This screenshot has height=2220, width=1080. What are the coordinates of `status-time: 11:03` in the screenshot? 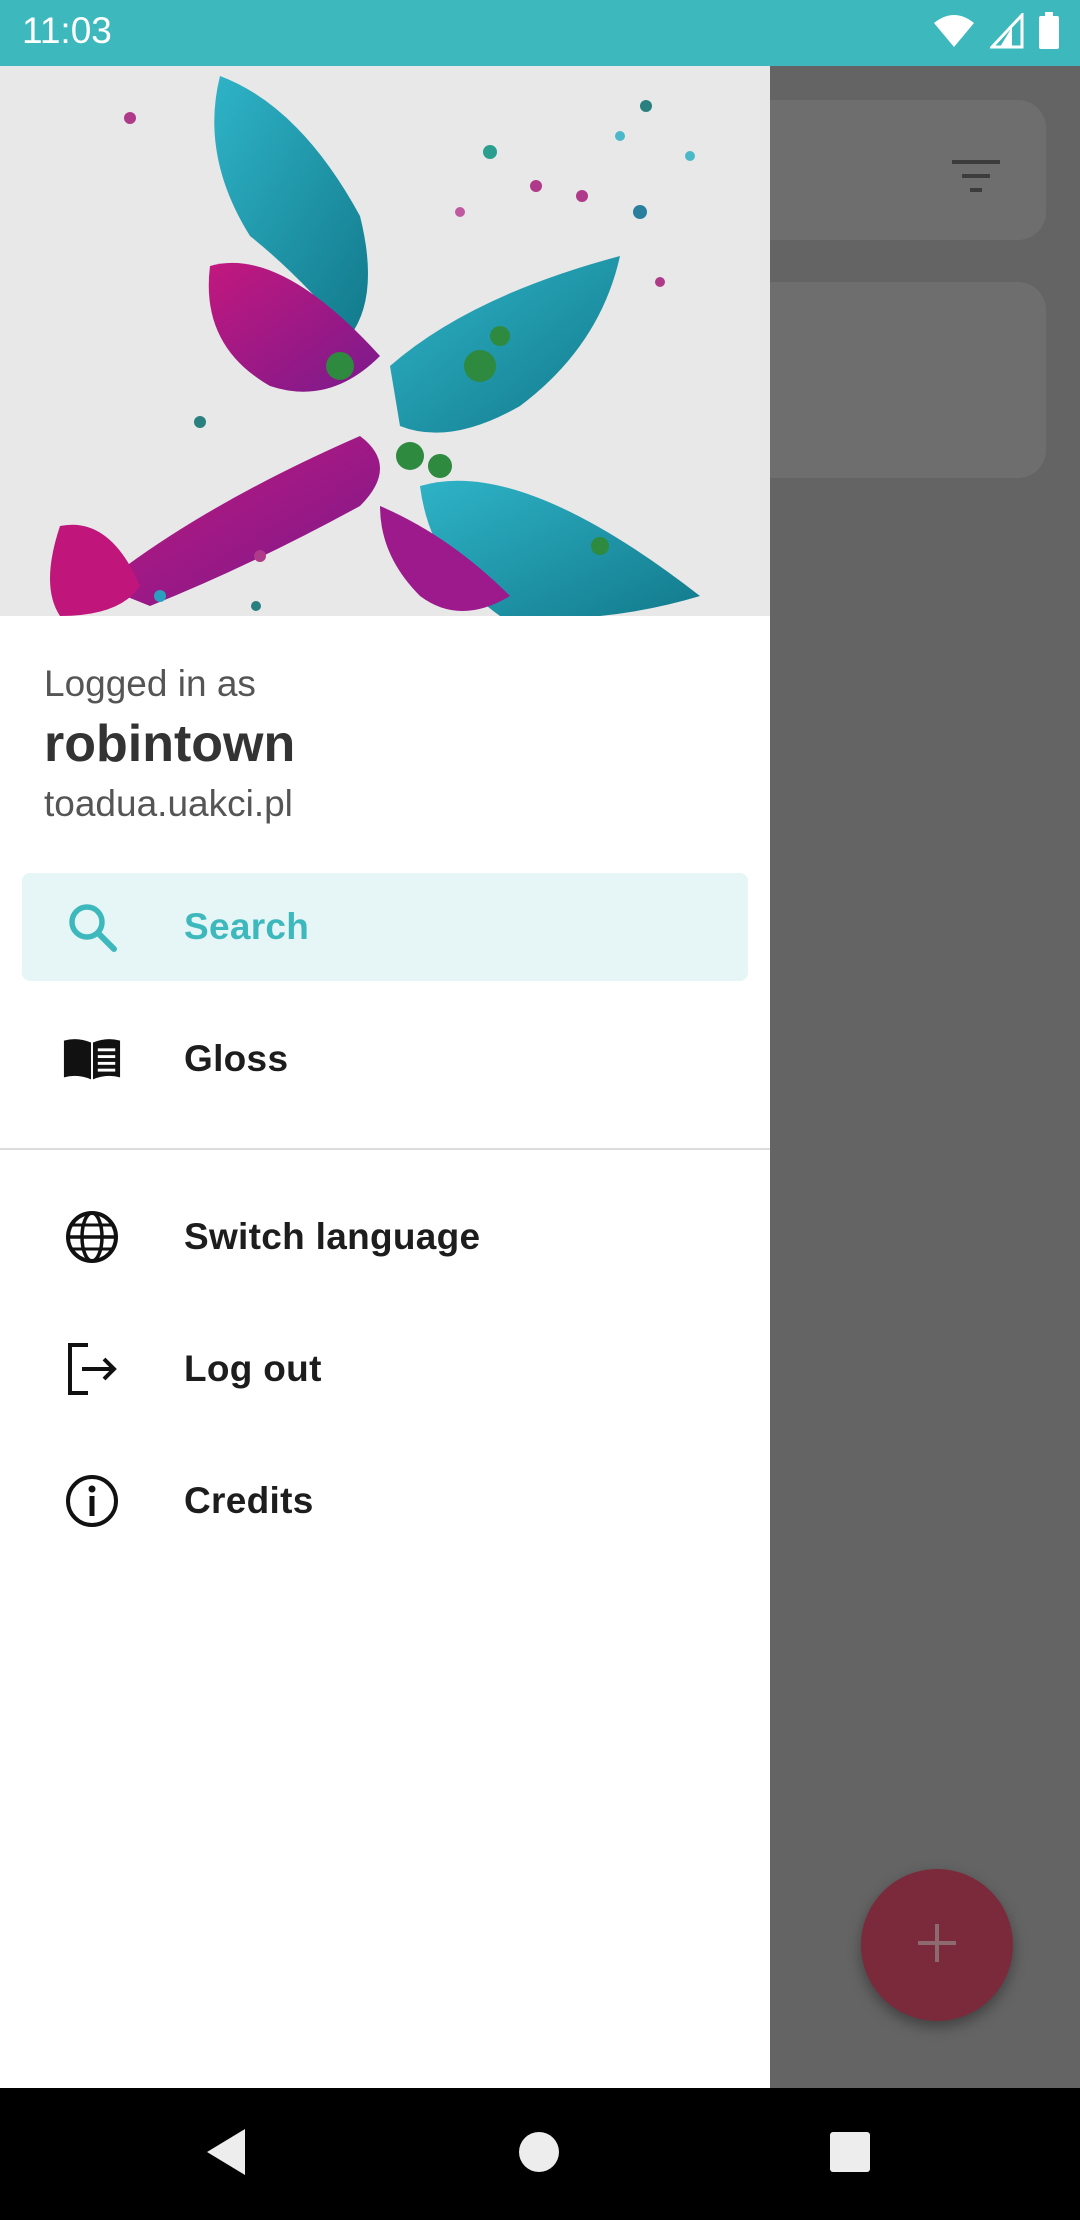 It's located at (67, 30).